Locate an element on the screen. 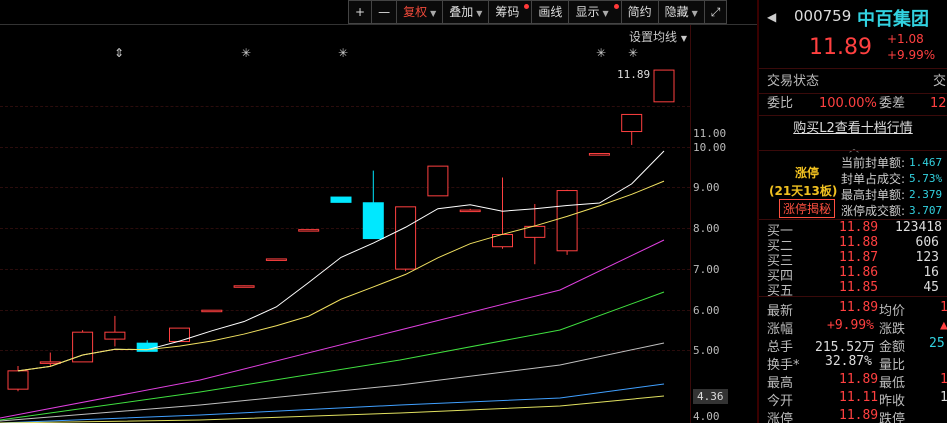  y-tick-label: 9.00 is located at coordinates (706, 187).